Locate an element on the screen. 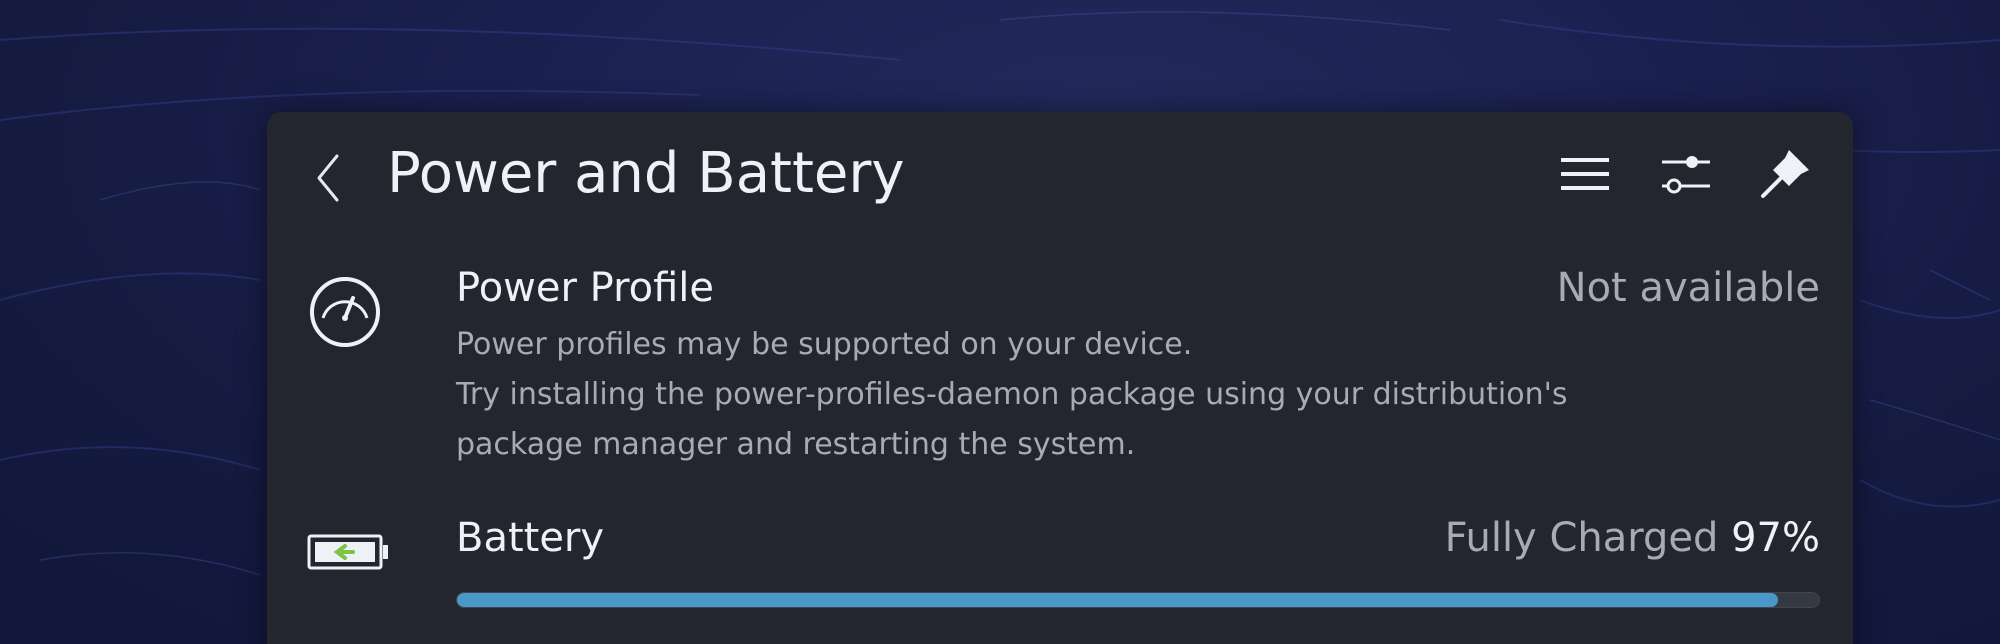 The height and width of the screenshot is (644, 2000). configure-button is located at coordinates (1686, 174).